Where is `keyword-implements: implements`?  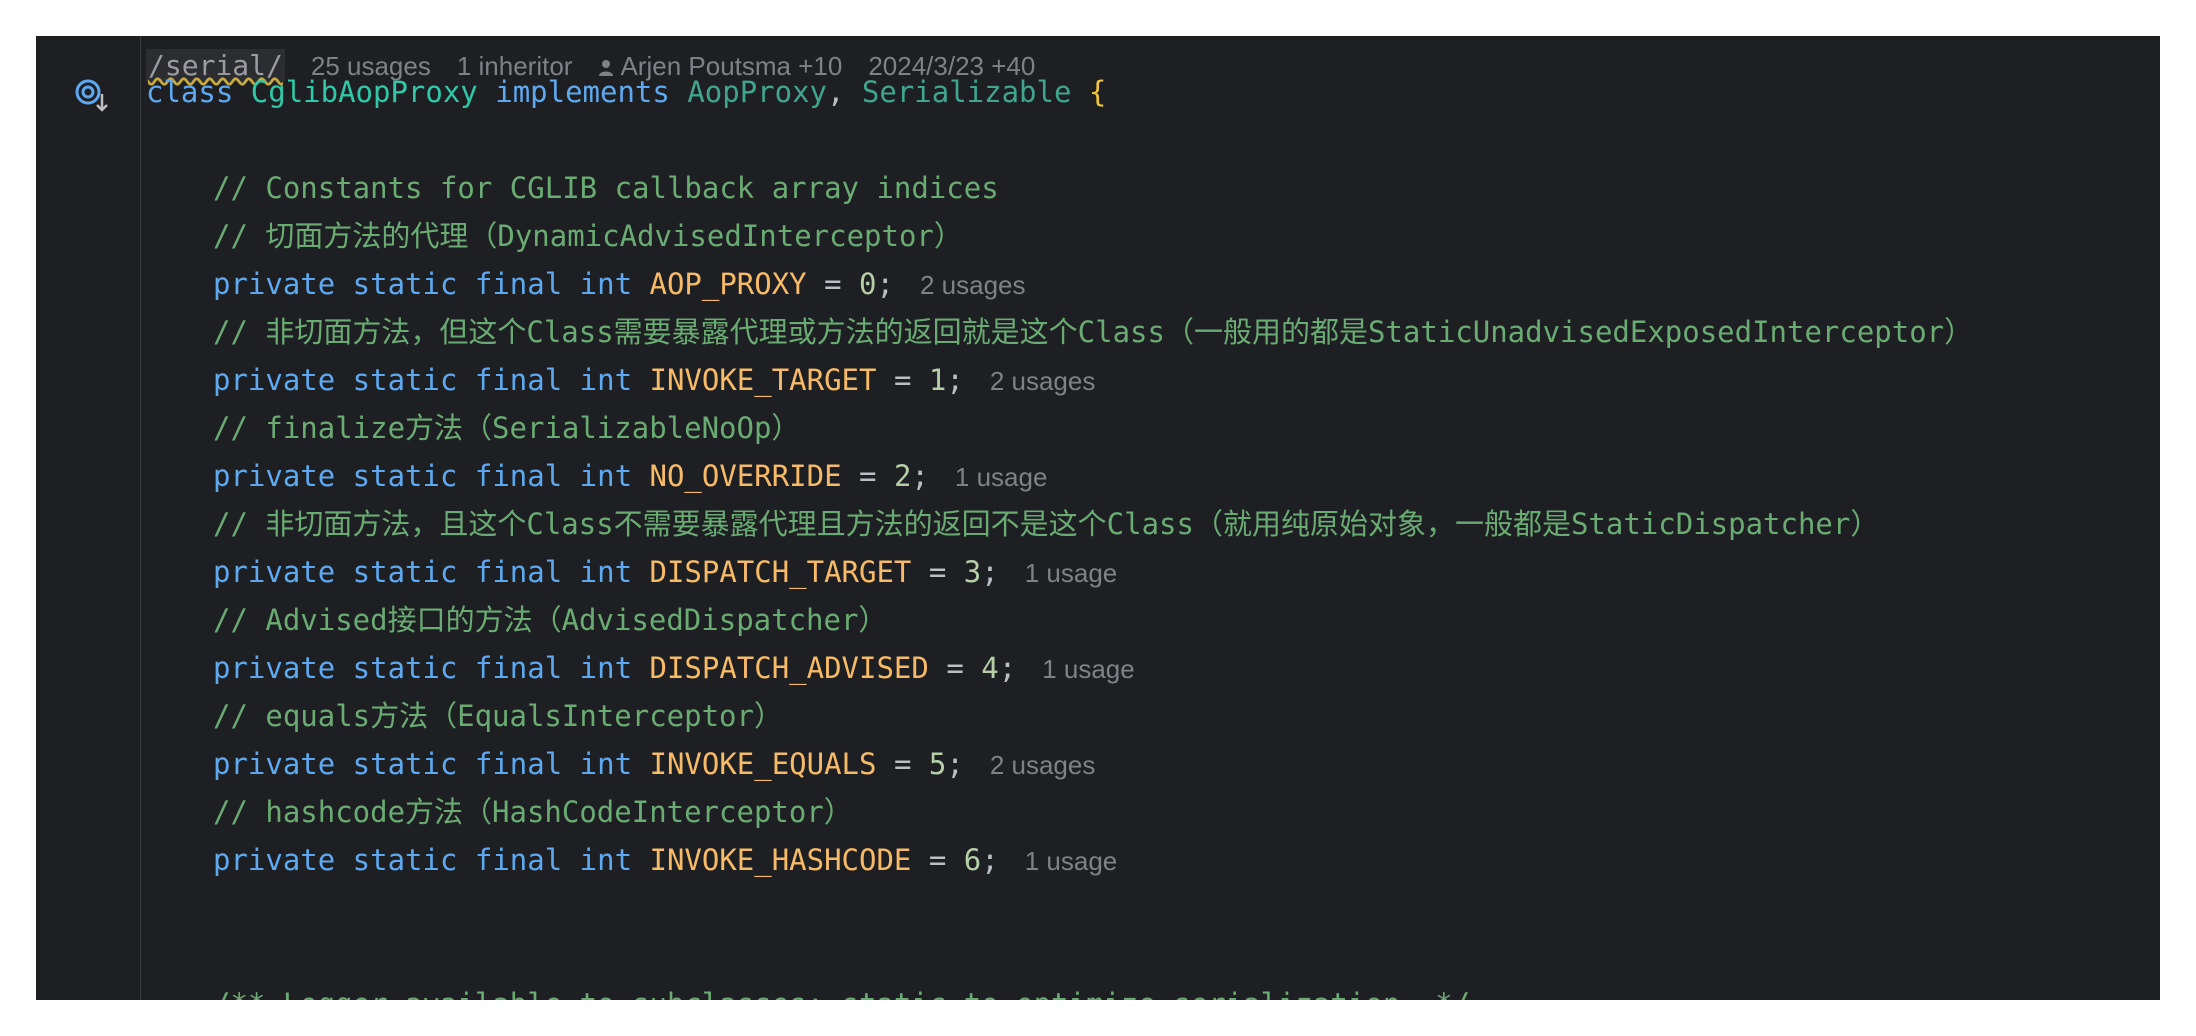 keyword-implements: implements is located at coordinates (582, 92).